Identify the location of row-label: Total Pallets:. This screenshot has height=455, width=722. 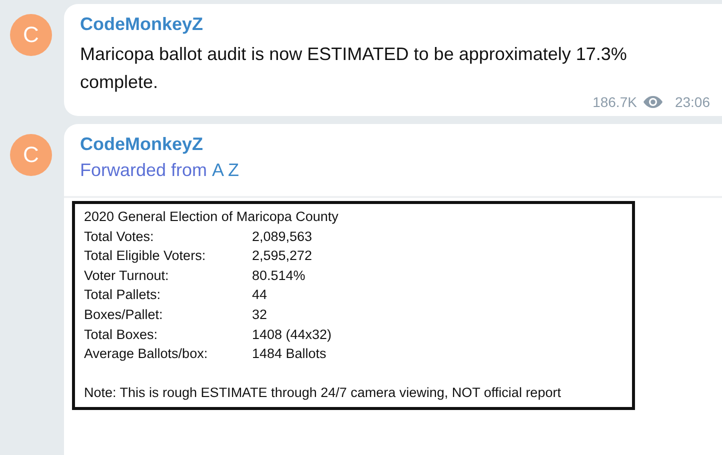
(123, 295).